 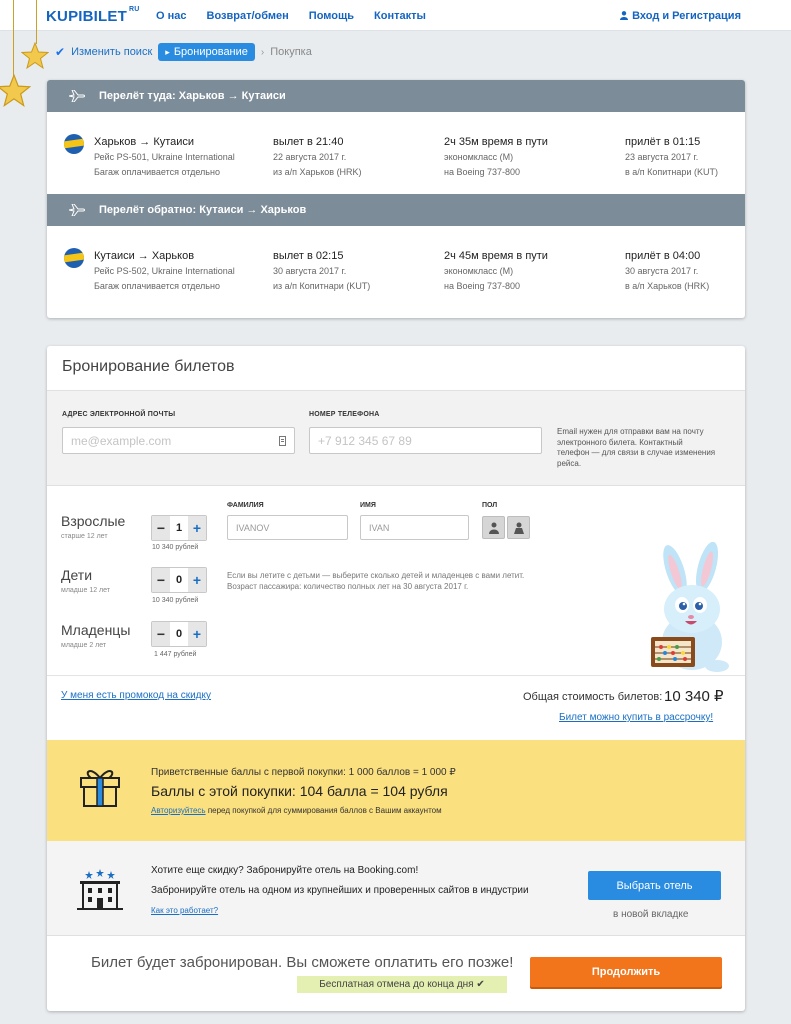 I want to click on adults-increment-button: +, so click(x=197, y=528).